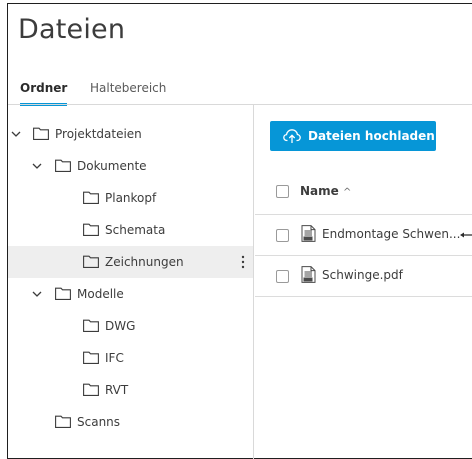 This screenshot has width=472, height=459. I want to click on tree-item-zeichnungen: Zeichnungen, so click(130, 262).